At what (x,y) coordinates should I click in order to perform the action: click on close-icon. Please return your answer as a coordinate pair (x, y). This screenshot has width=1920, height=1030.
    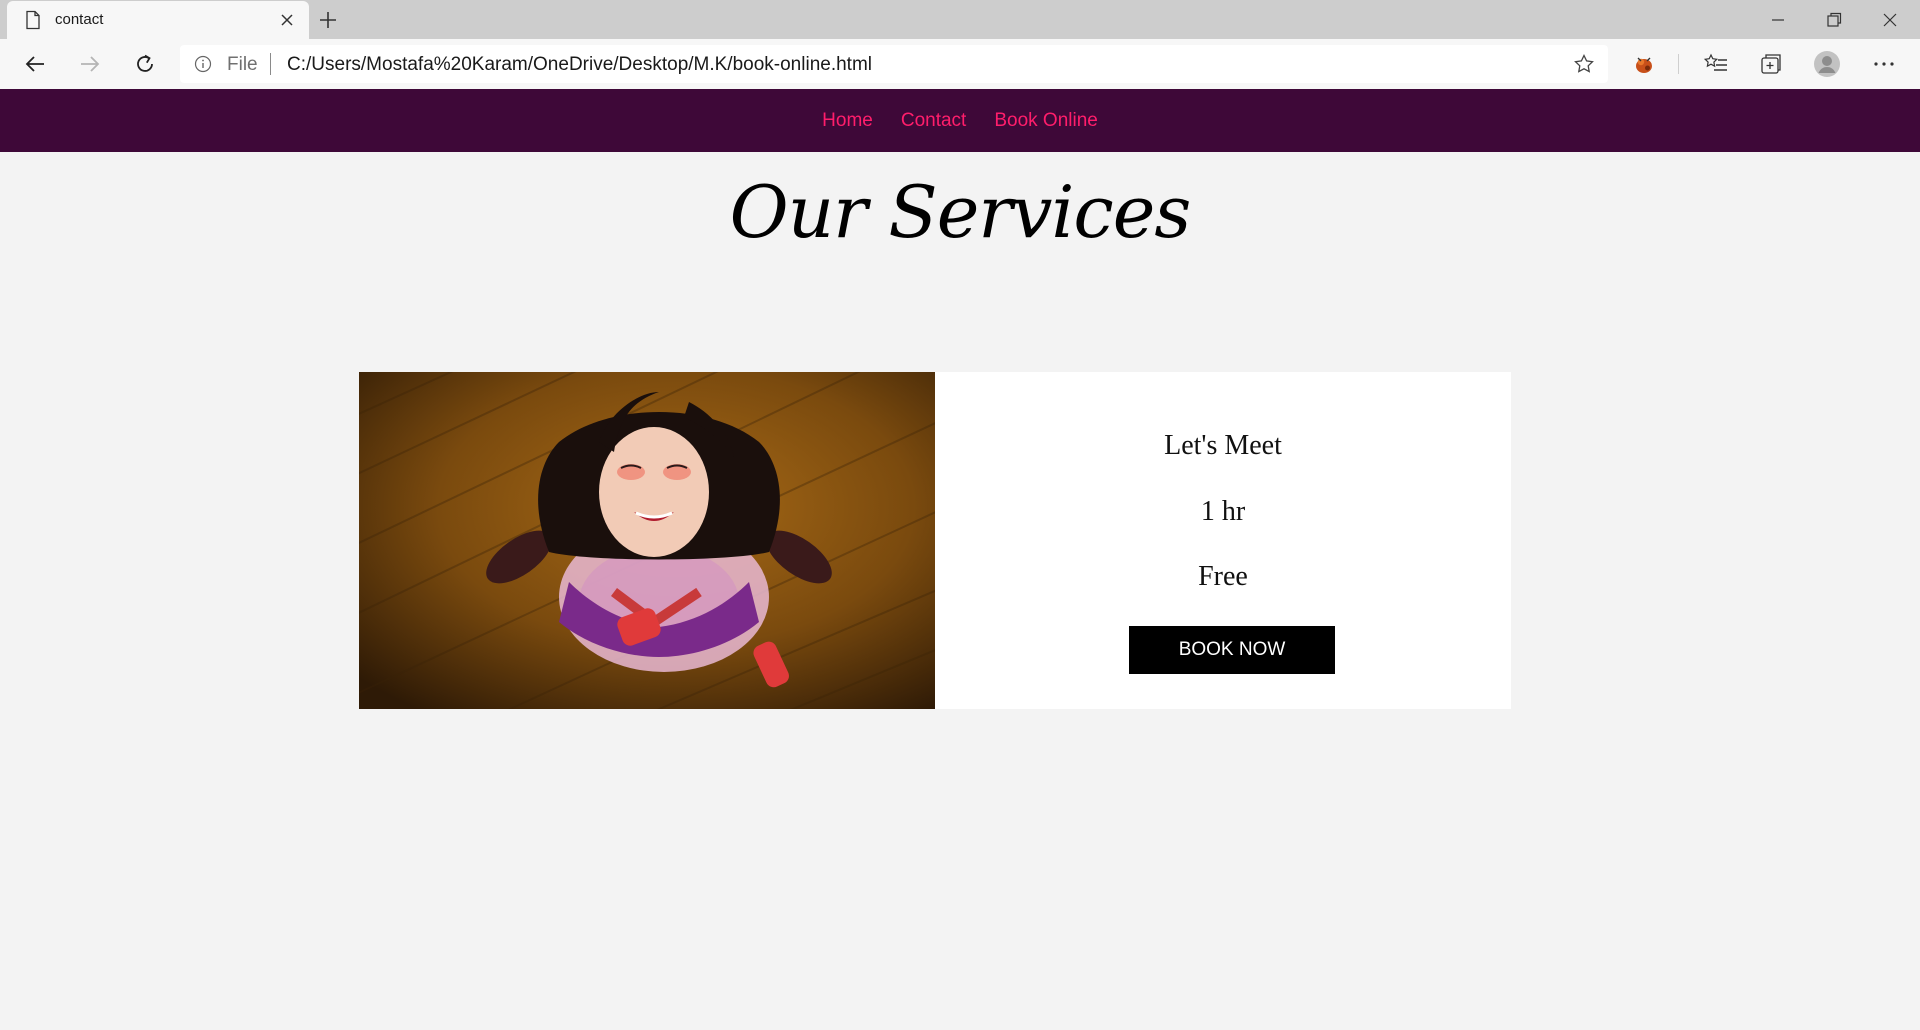
    Looking at the image, I should click on (1890, 20).